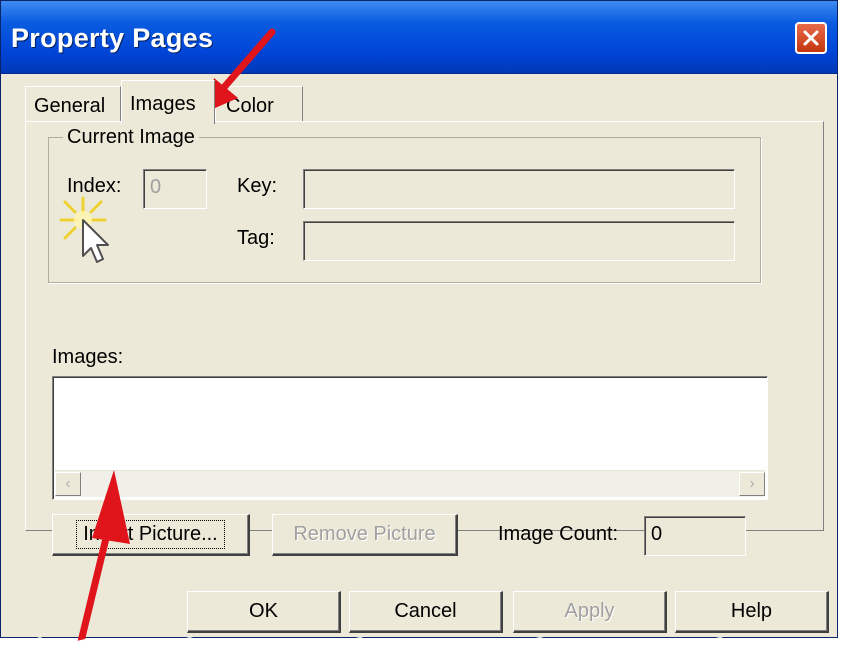  I want to click on remove-picture-label: Remove Picture, so click(364, 534).